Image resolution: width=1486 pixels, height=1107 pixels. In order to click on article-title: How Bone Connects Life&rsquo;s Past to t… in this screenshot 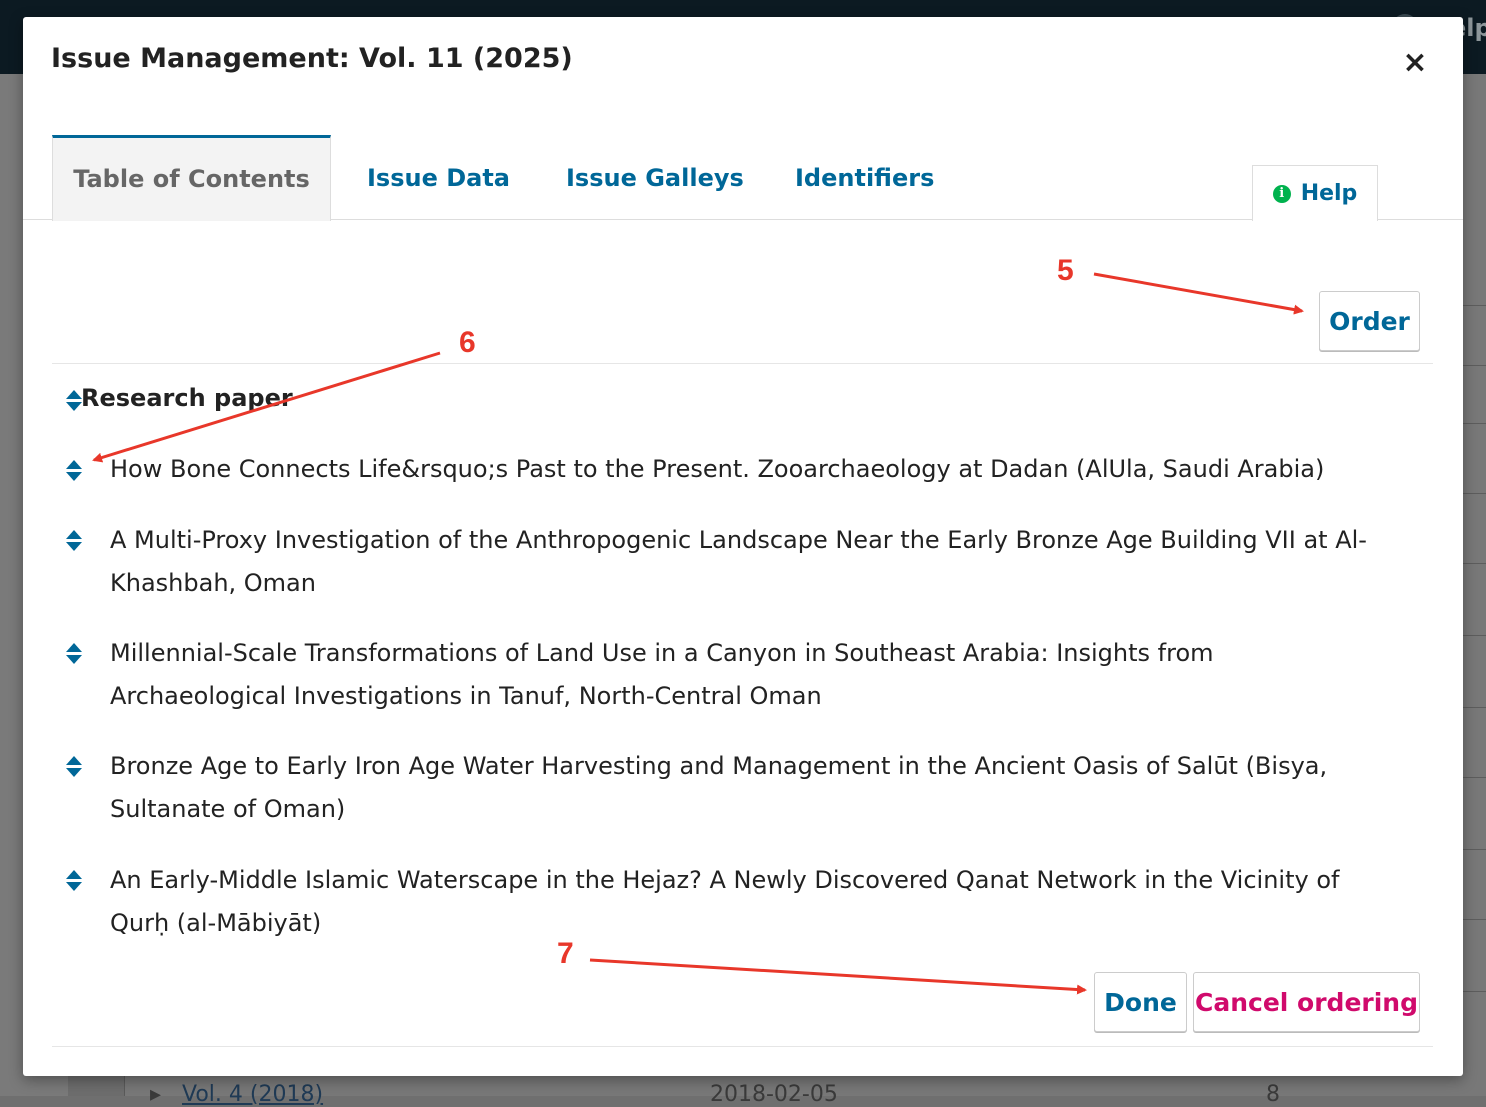, I will do `click(717, 469)`.